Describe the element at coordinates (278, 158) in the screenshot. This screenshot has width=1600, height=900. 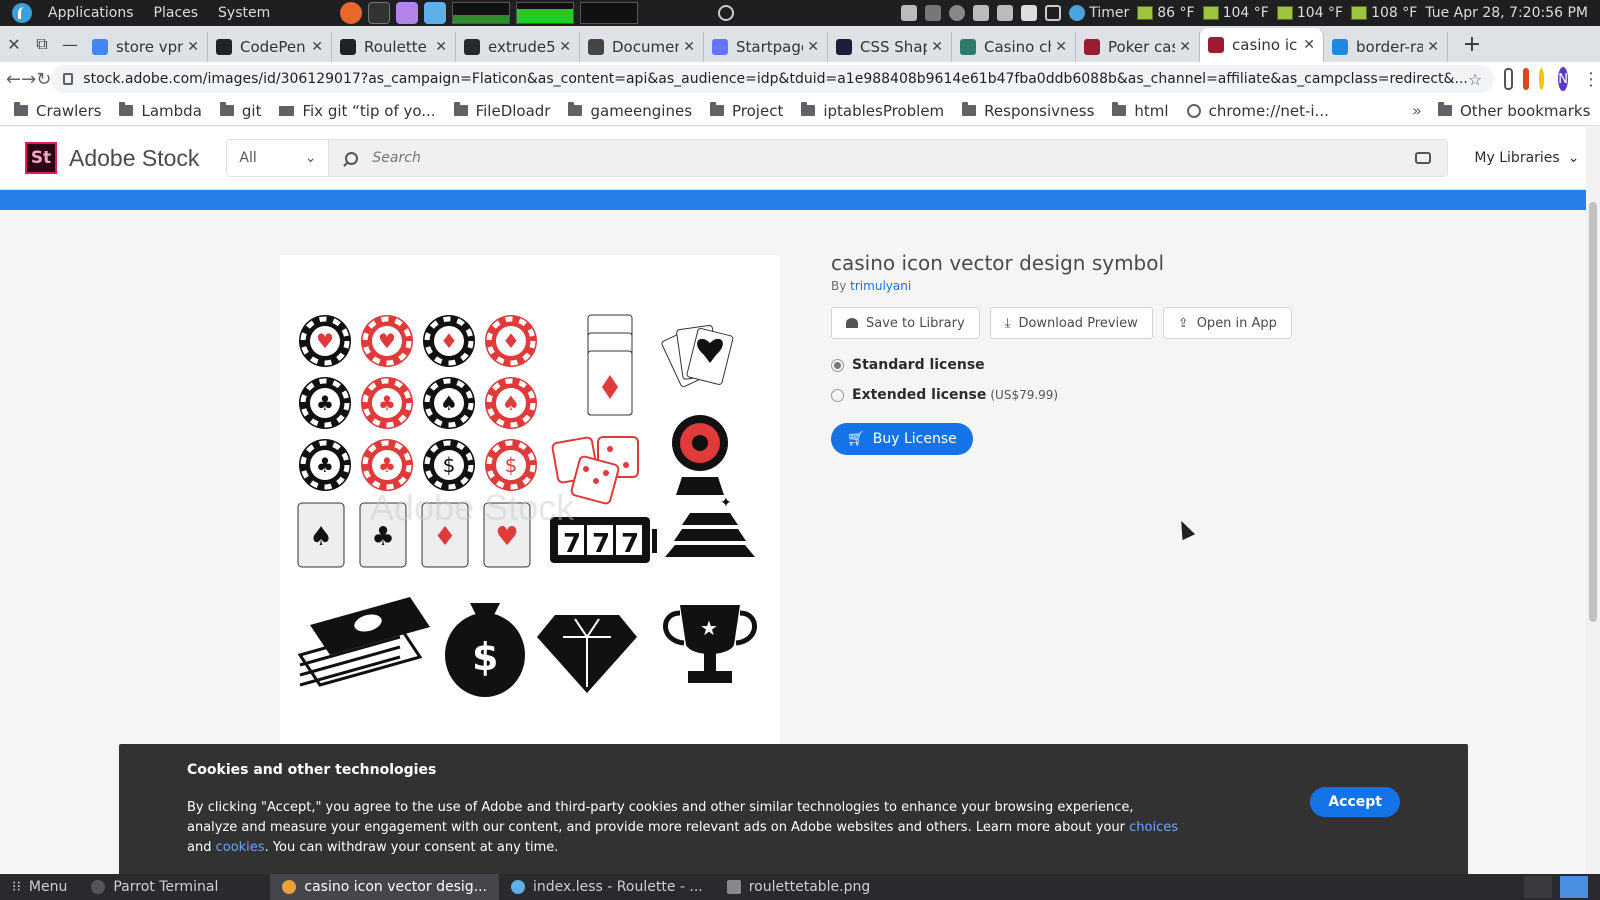
I see `asset-type-dropdown: All ⌄` at that location.